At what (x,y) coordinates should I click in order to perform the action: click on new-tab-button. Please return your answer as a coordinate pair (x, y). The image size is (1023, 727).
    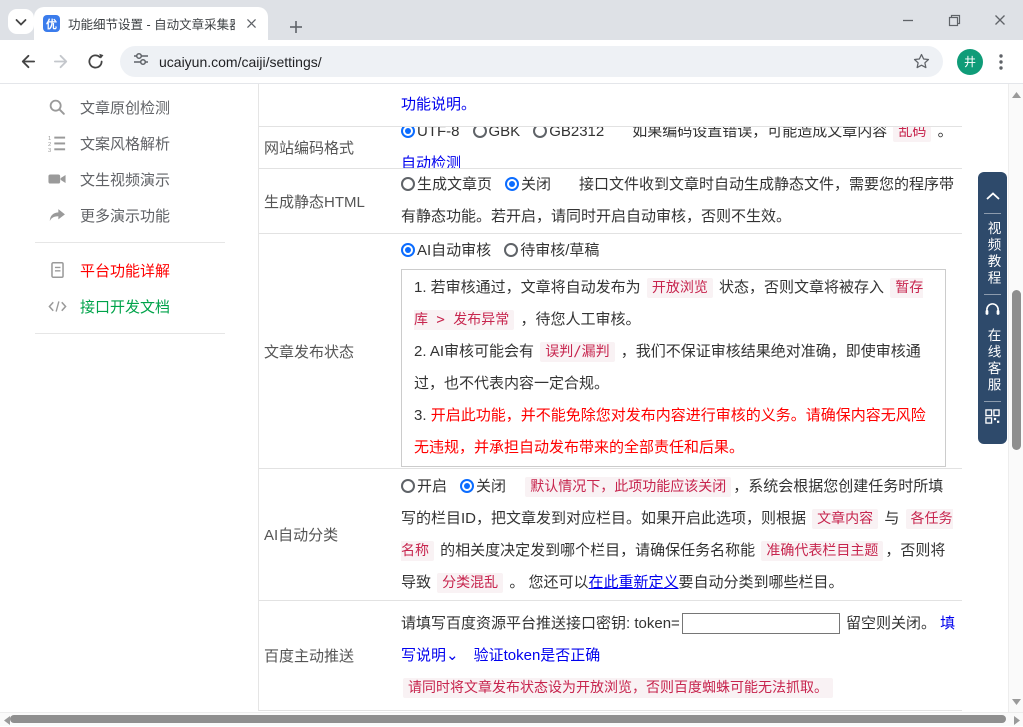
    Looking at the image, I should click on (296, 27).